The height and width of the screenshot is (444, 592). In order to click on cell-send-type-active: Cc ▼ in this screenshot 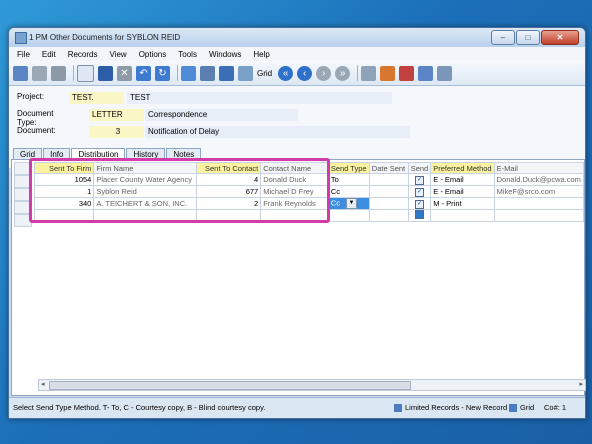, I will do `click(348, 203)`.